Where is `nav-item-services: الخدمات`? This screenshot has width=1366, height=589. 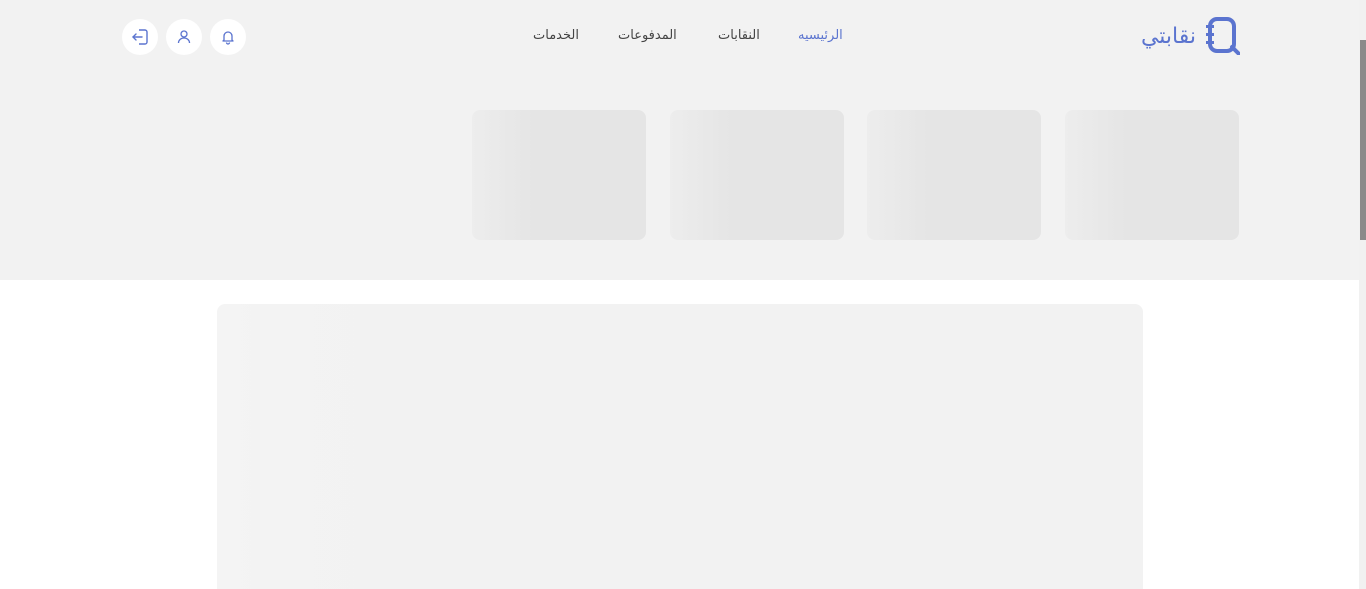
nav-item-services: الخدمات is located at coordinates (556, 35).